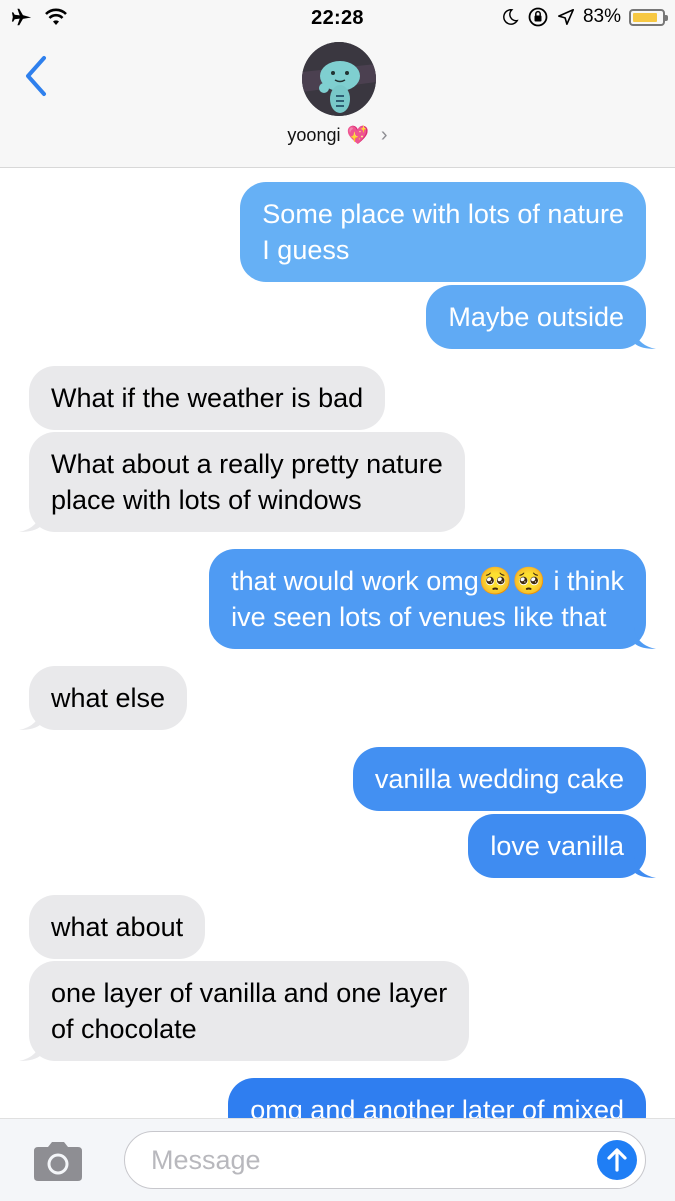 This screenshot has height=1201, width=675. Describe the element at coordinates (124, 1029) in the screenshot. I see `message-text-line: of chocolate` at that location.